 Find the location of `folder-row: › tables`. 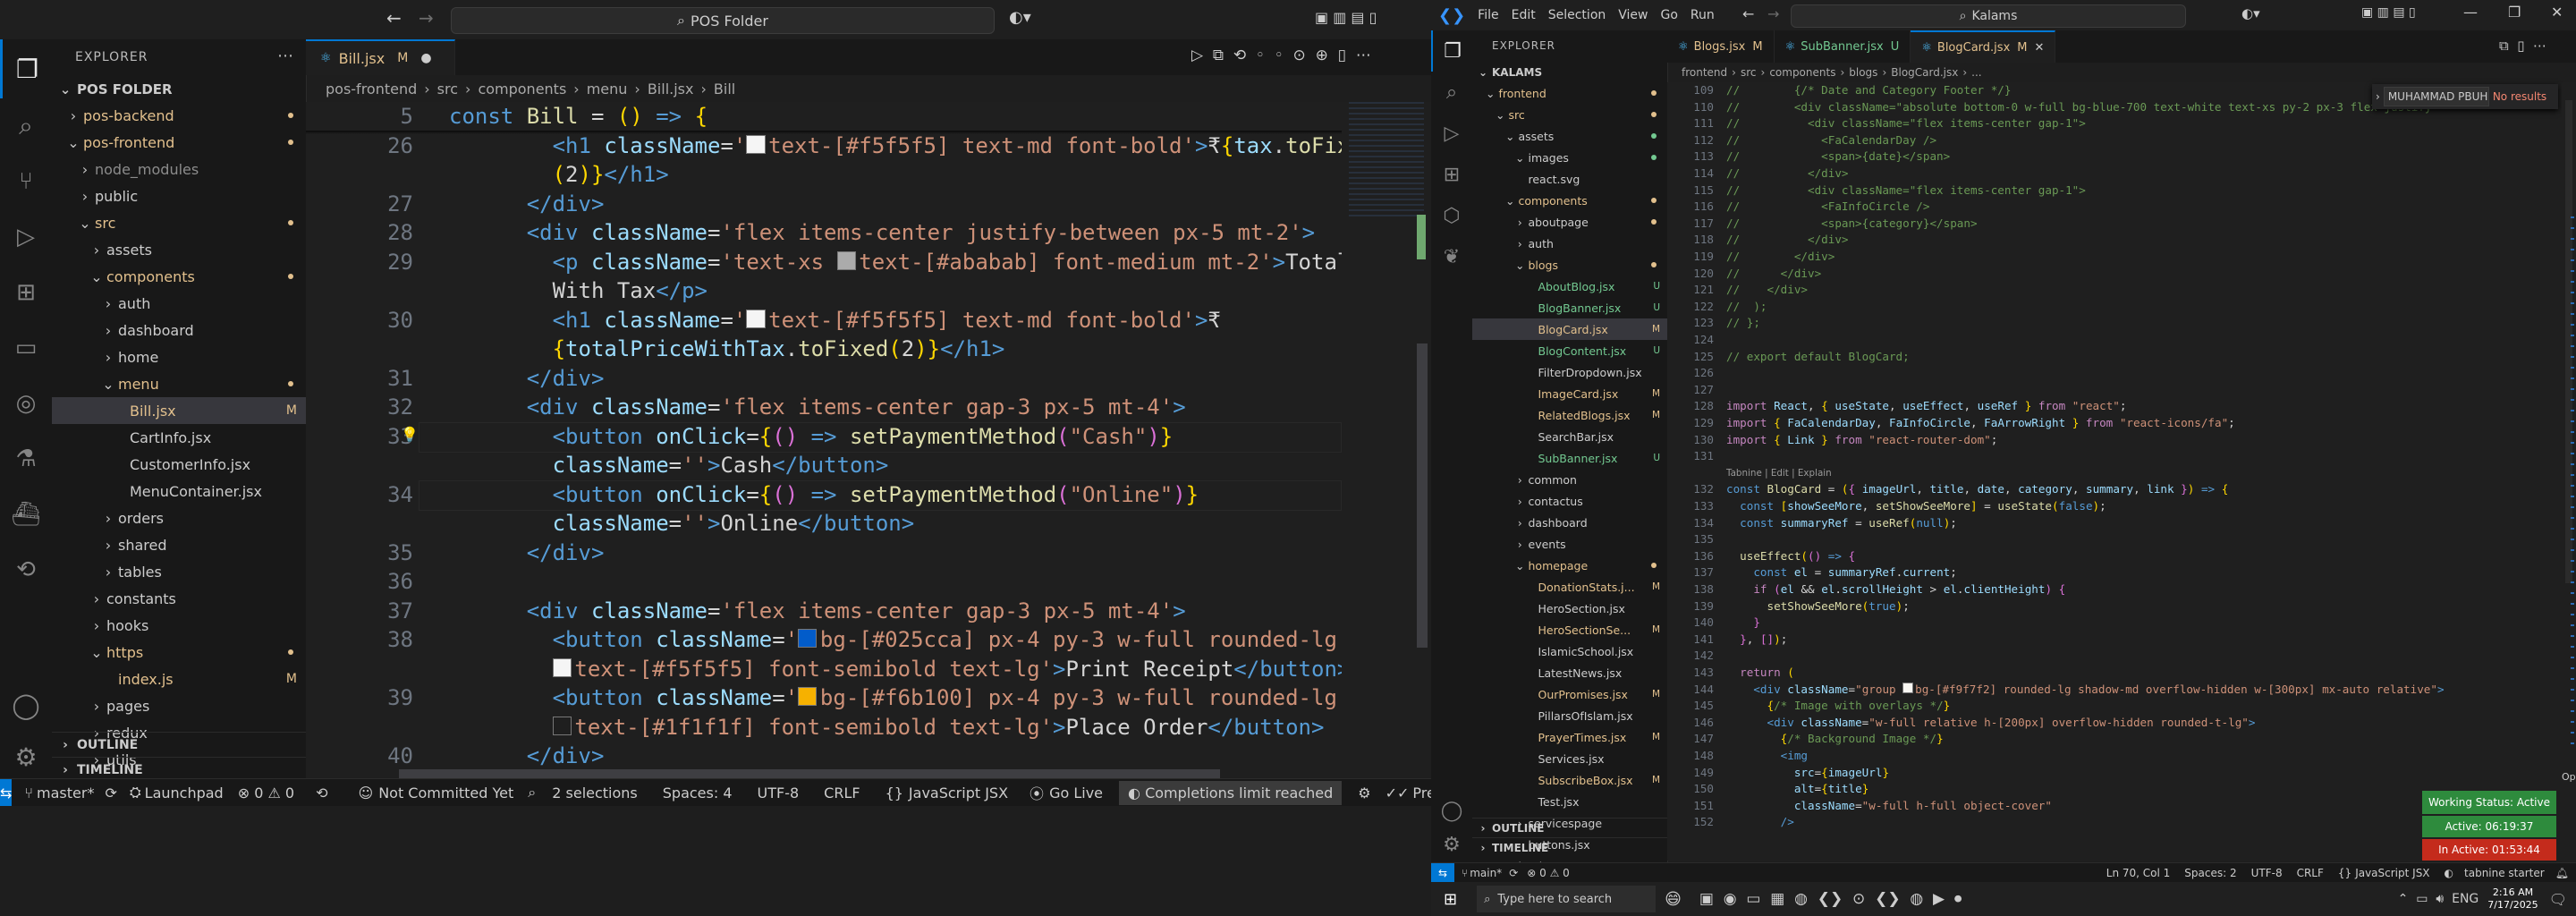

folder-row: › tables is located at coordinates (179, 571).